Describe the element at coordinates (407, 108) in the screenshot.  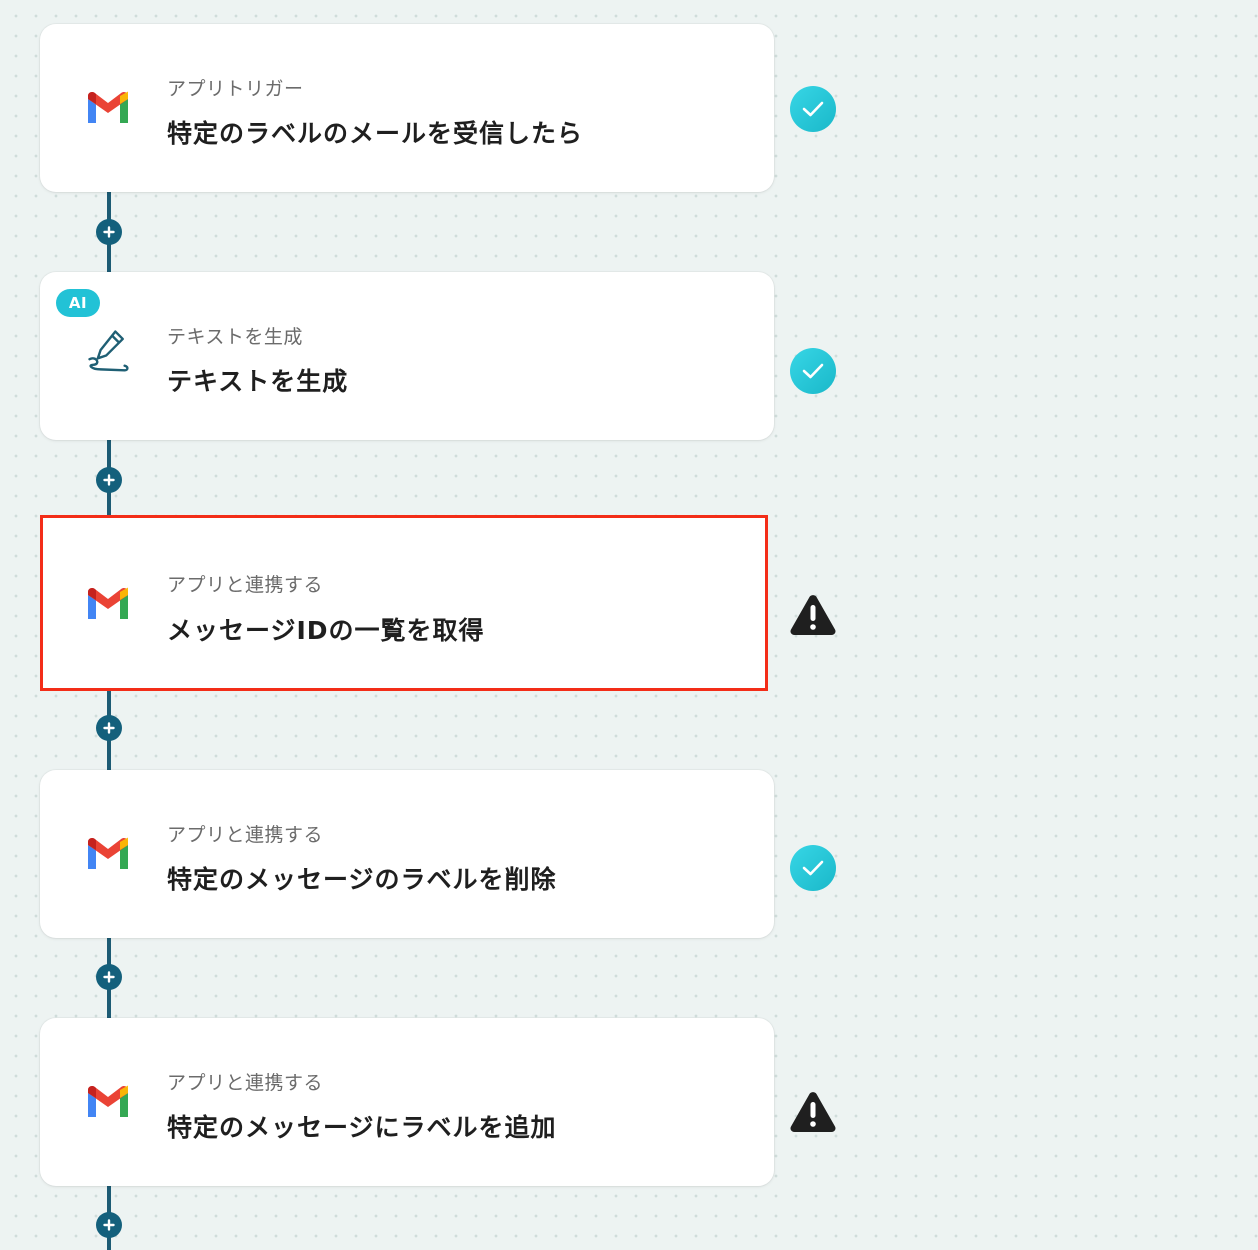
I see `step-card-trigger: アプリトリガー 特定のラベルのメールを受信したら` at that location.